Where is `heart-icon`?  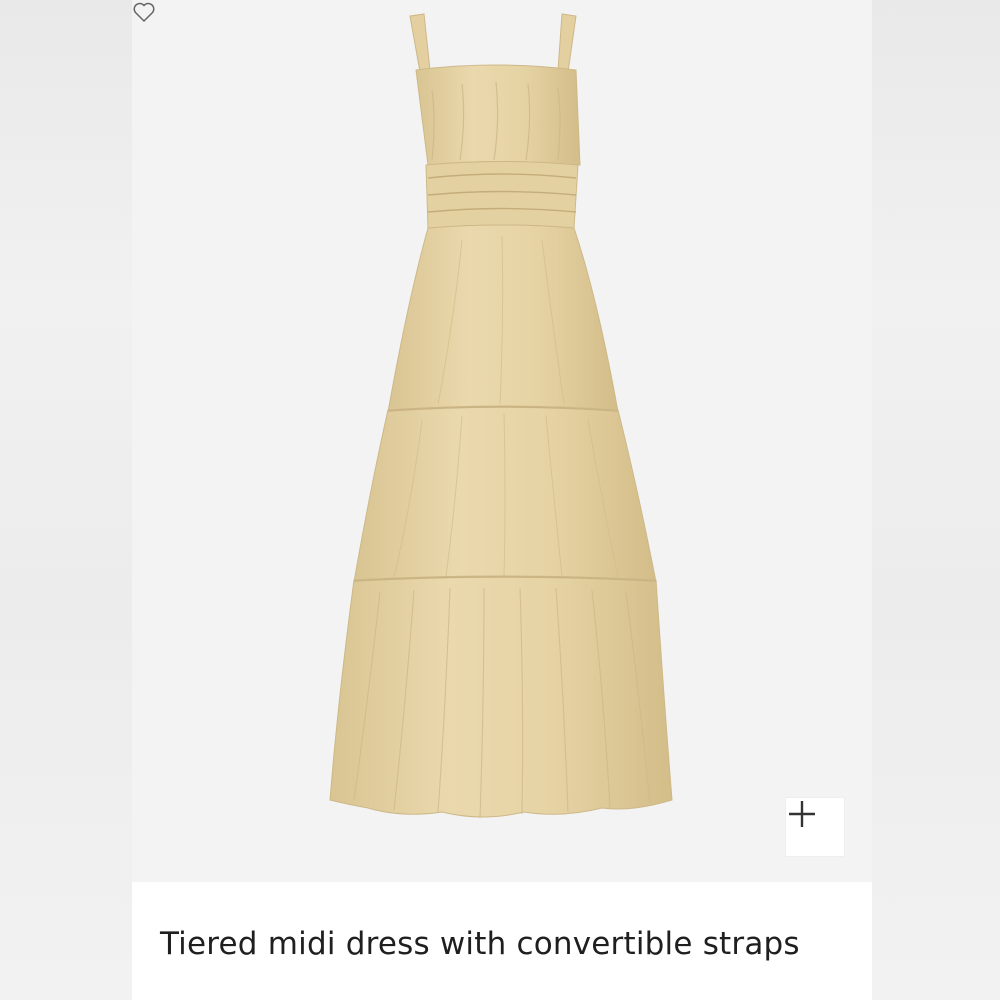 heart-icon is located at coordinates (144, 12).